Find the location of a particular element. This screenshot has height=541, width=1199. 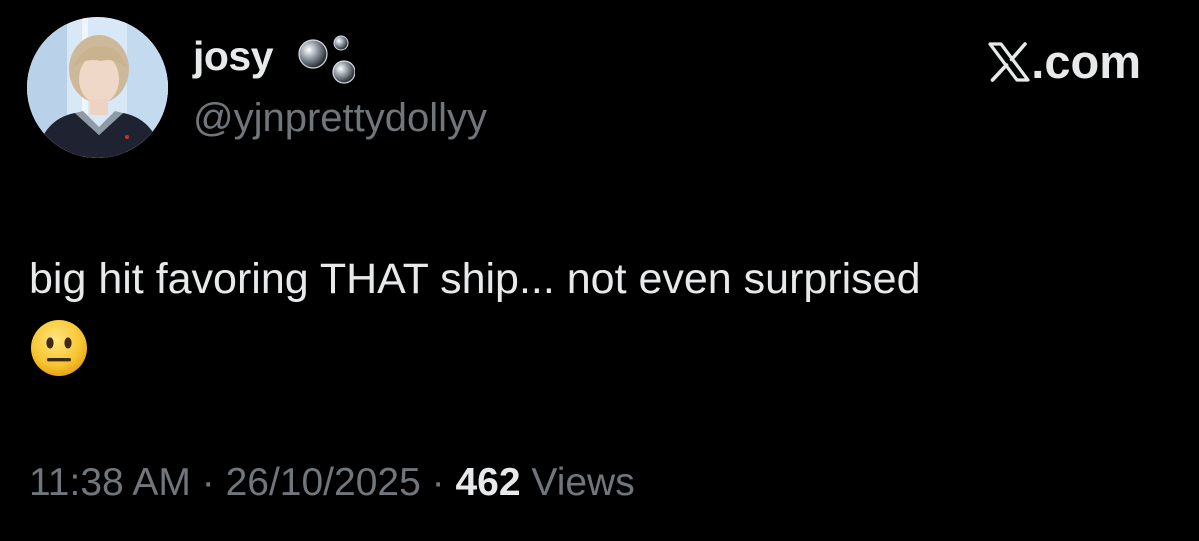

avatar is located at coordinates (97, 87).